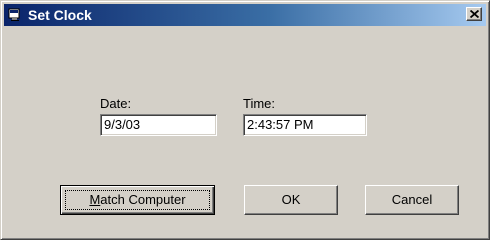  I want to click on ok-button-label: OK, so click(291, 199).